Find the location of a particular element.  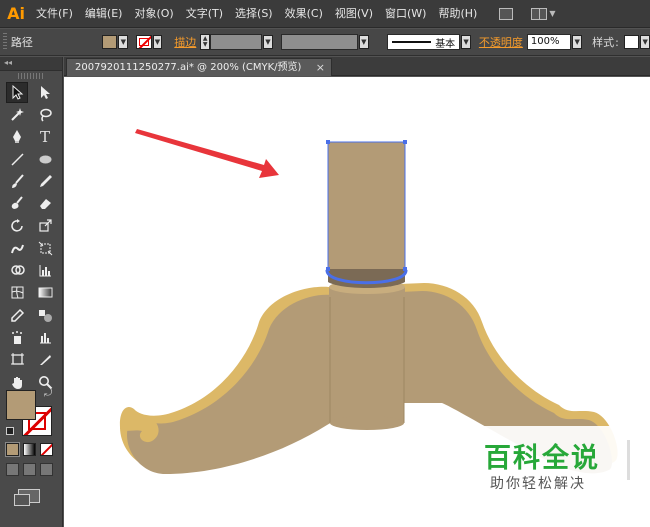

selection-tool is located at coordinates (17, 92).